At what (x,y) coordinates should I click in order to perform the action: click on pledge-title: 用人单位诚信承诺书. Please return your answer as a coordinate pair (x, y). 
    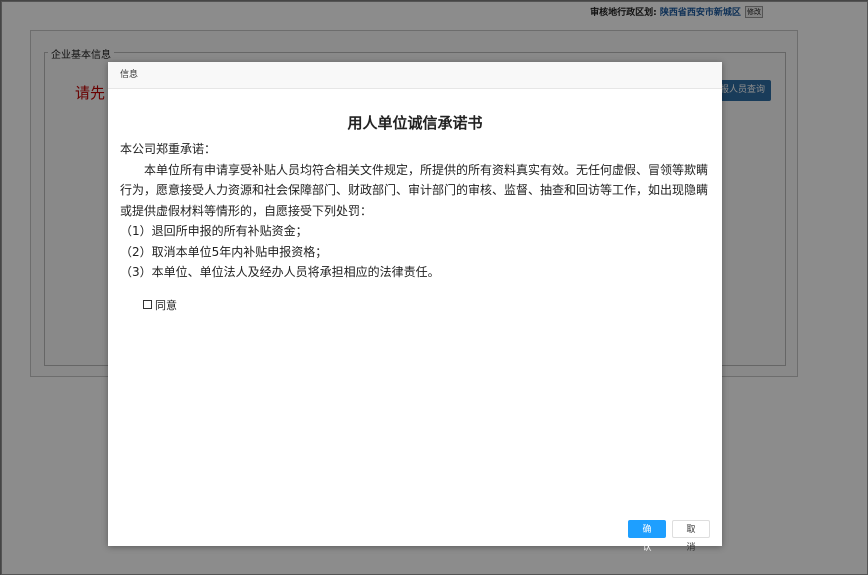
    Looking at the image, I should click on (415, 123).